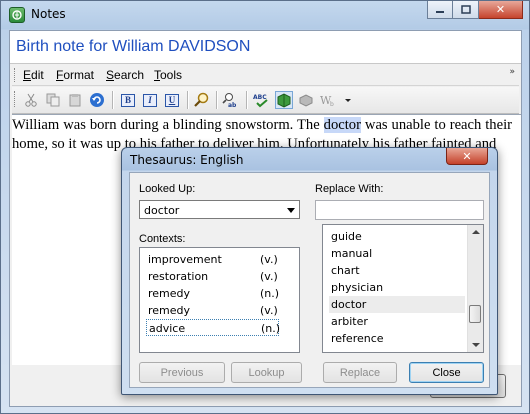 This screenshot has width=530, height=414. I want to click on underline-icon: U, so click(172, 100).